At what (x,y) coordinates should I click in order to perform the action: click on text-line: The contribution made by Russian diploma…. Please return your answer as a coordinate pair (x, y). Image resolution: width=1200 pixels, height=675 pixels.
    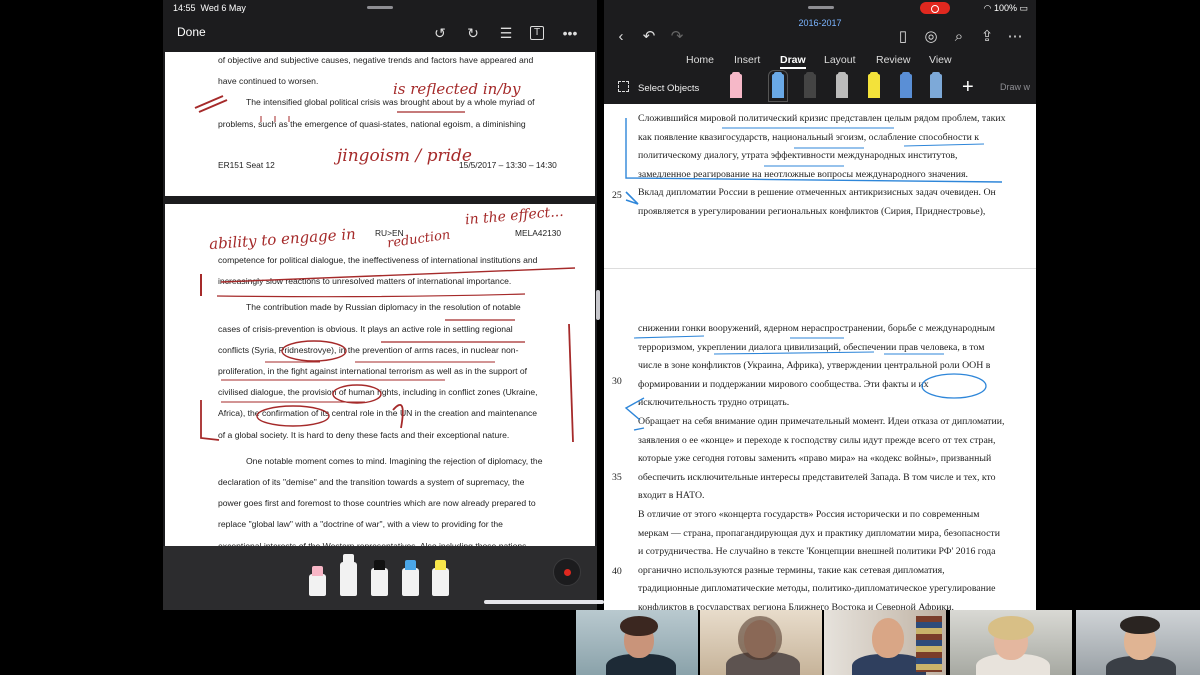
    Looking at the image, I should click on (383, 307).